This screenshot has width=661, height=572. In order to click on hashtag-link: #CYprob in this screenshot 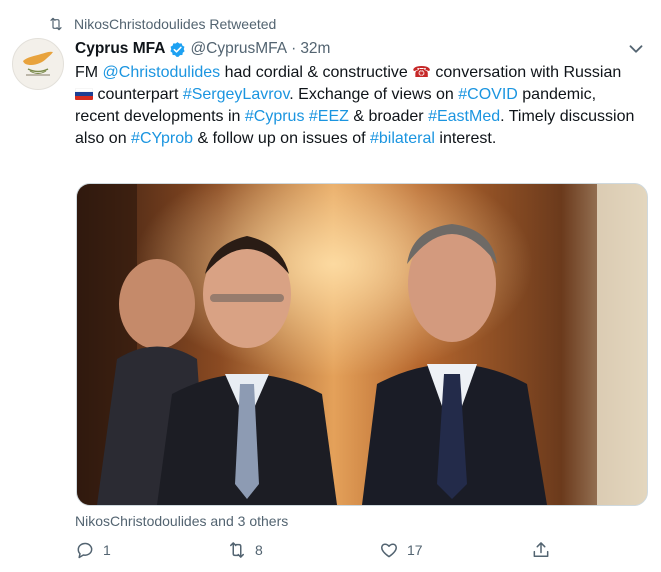, I will do `click(162, 138)`.